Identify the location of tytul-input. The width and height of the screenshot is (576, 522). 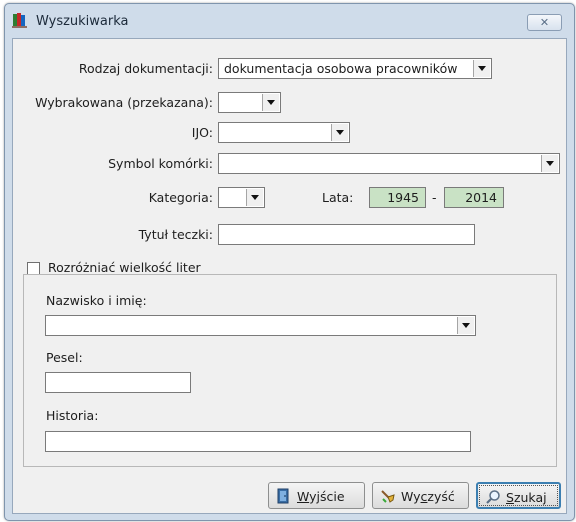
(346, 234).